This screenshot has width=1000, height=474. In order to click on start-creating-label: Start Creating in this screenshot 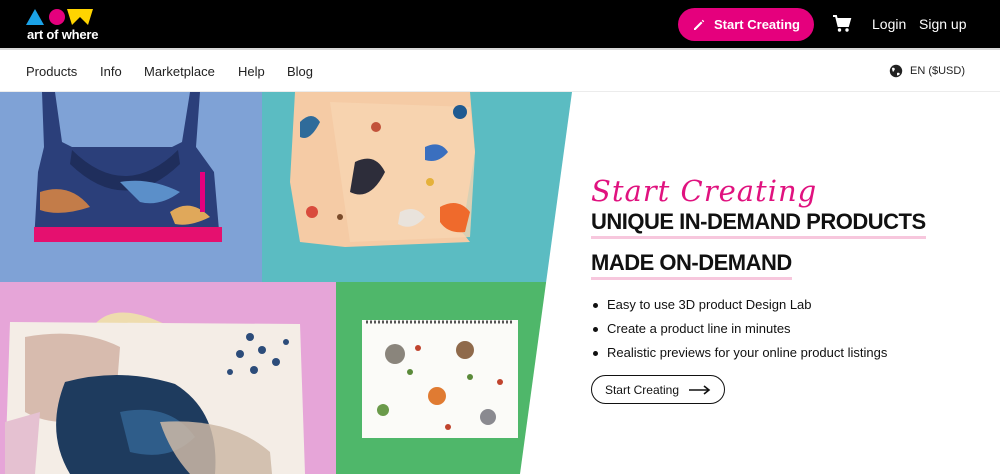, I will do `click(757, 24)`.